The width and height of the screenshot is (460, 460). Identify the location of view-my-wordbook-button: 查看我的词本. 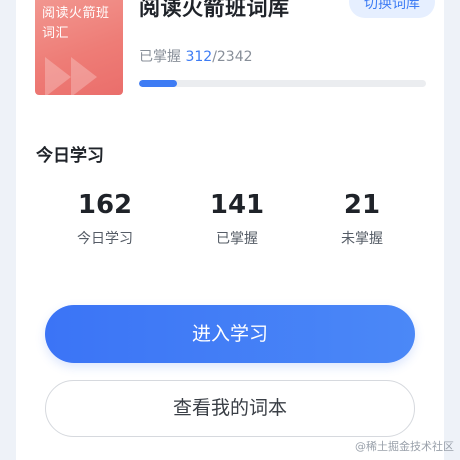
(230, 408).